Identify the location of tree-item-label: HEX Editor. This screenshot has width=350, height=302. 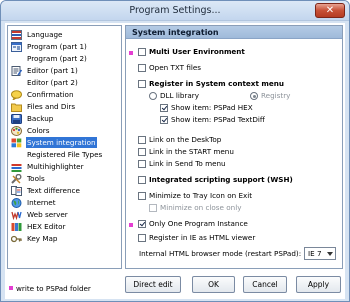
(46, 226).